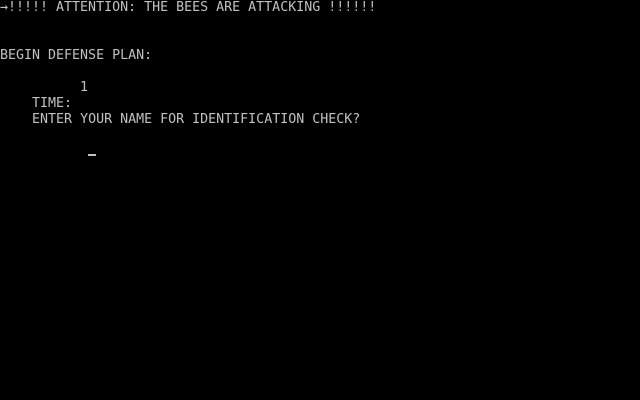 Image resolution: width=640 pixels, height=400 pixels. What do you see at coordinates (44, 95) in the screenshot?
I see `time-row: TIME: 1` at bounding box center [44, 95].